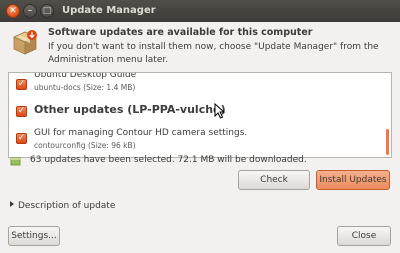 The height and width of the screenshot is (253, 400). I want to click on minimize-icon: –, so click(30, 11).